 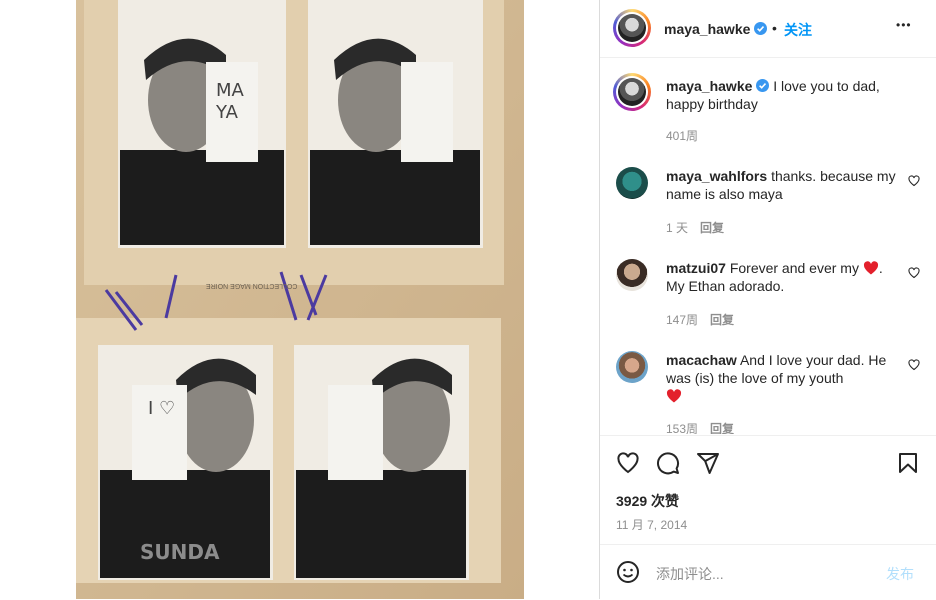 What do you see at coordinates (707, 29) in the screenshot?
I see `header-username: maya_hawke` at bounding box center [707, 29].